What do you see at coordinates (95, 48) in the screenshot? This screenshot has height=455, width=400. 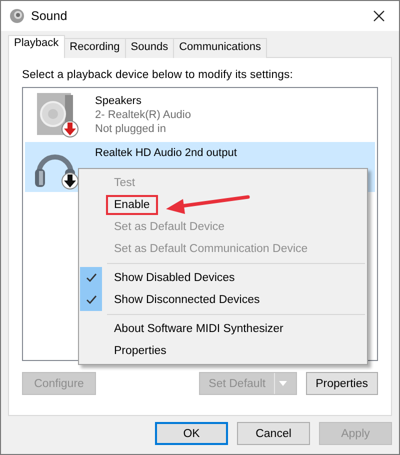 I see `tab: Recording` at bounding box center [95, 48].